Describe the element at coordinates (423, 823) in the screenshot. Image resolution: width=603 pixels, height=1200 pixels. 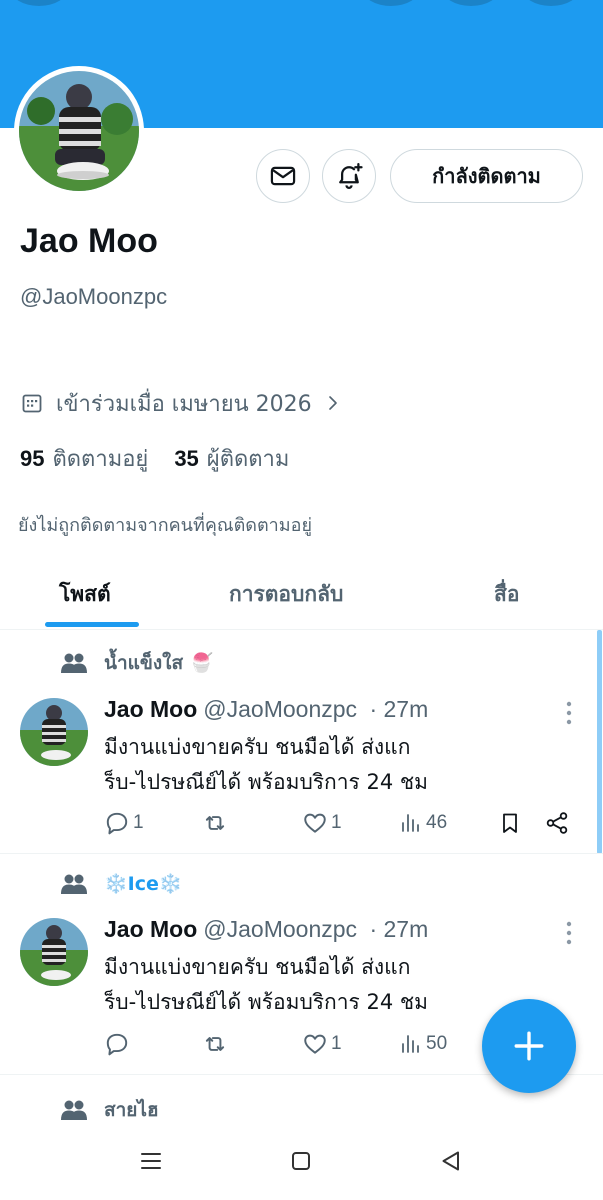
I see `views-button: 46` at that location.